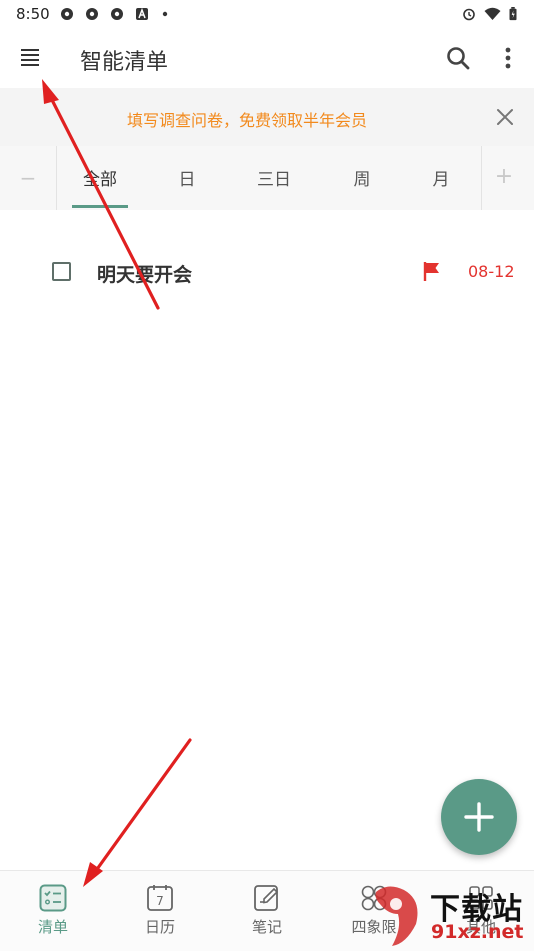 This screenshot has width=534, height=951. I want to click on flag-icon, so click(432, 271).